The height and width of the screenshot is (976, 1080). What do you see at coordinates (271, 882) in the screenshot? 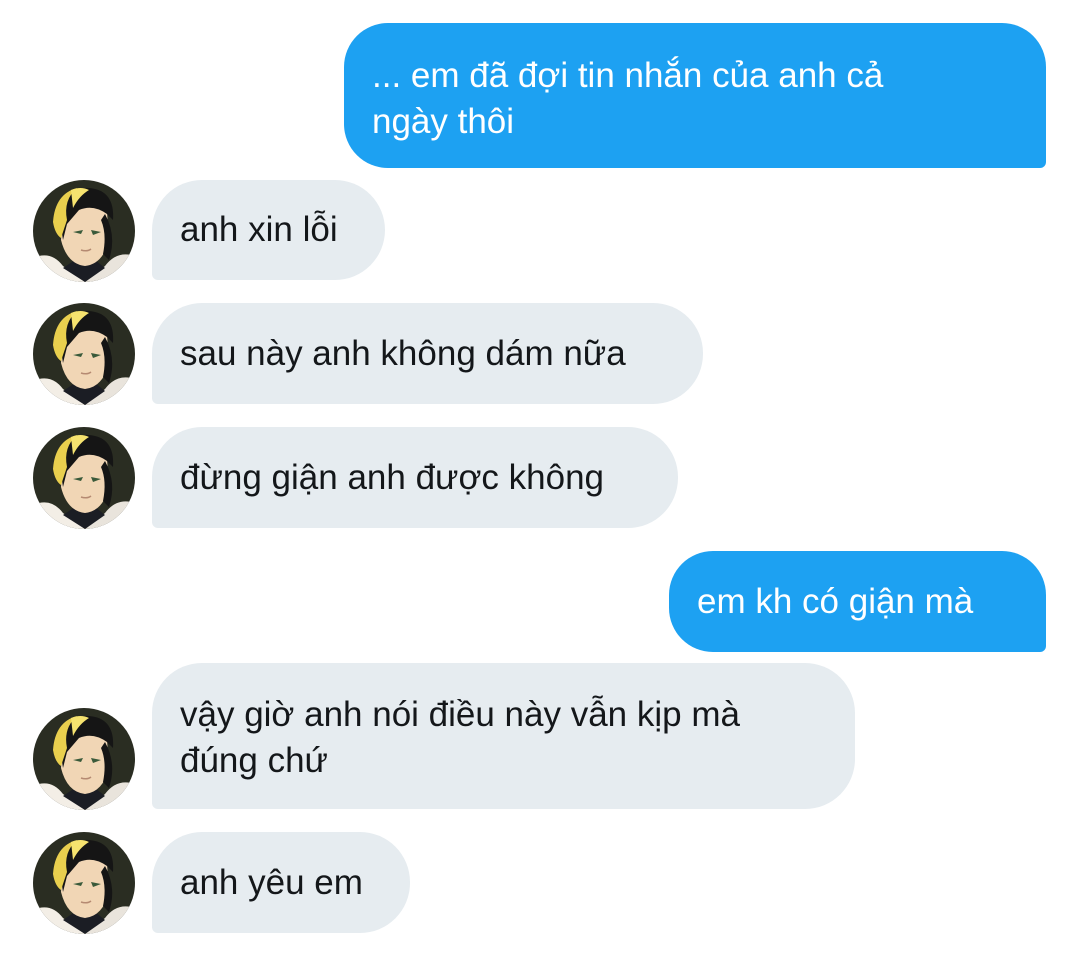
I see `message-text: anh yêu em` at bounding box center [271, 882].